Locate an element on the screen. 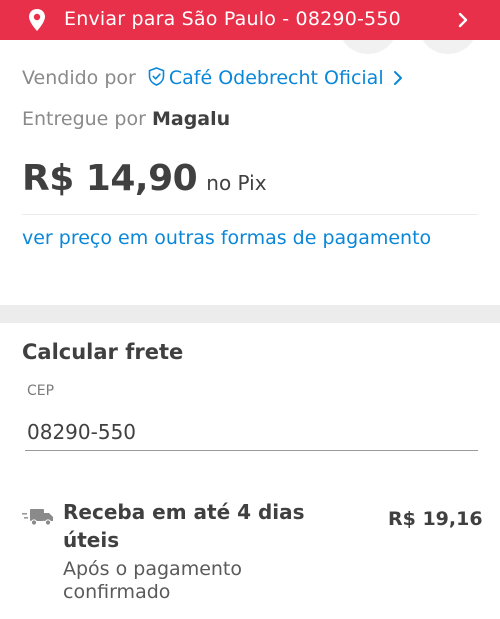 The image size is (500, 619). shield-check-icon is located at coordinates (156, 76).